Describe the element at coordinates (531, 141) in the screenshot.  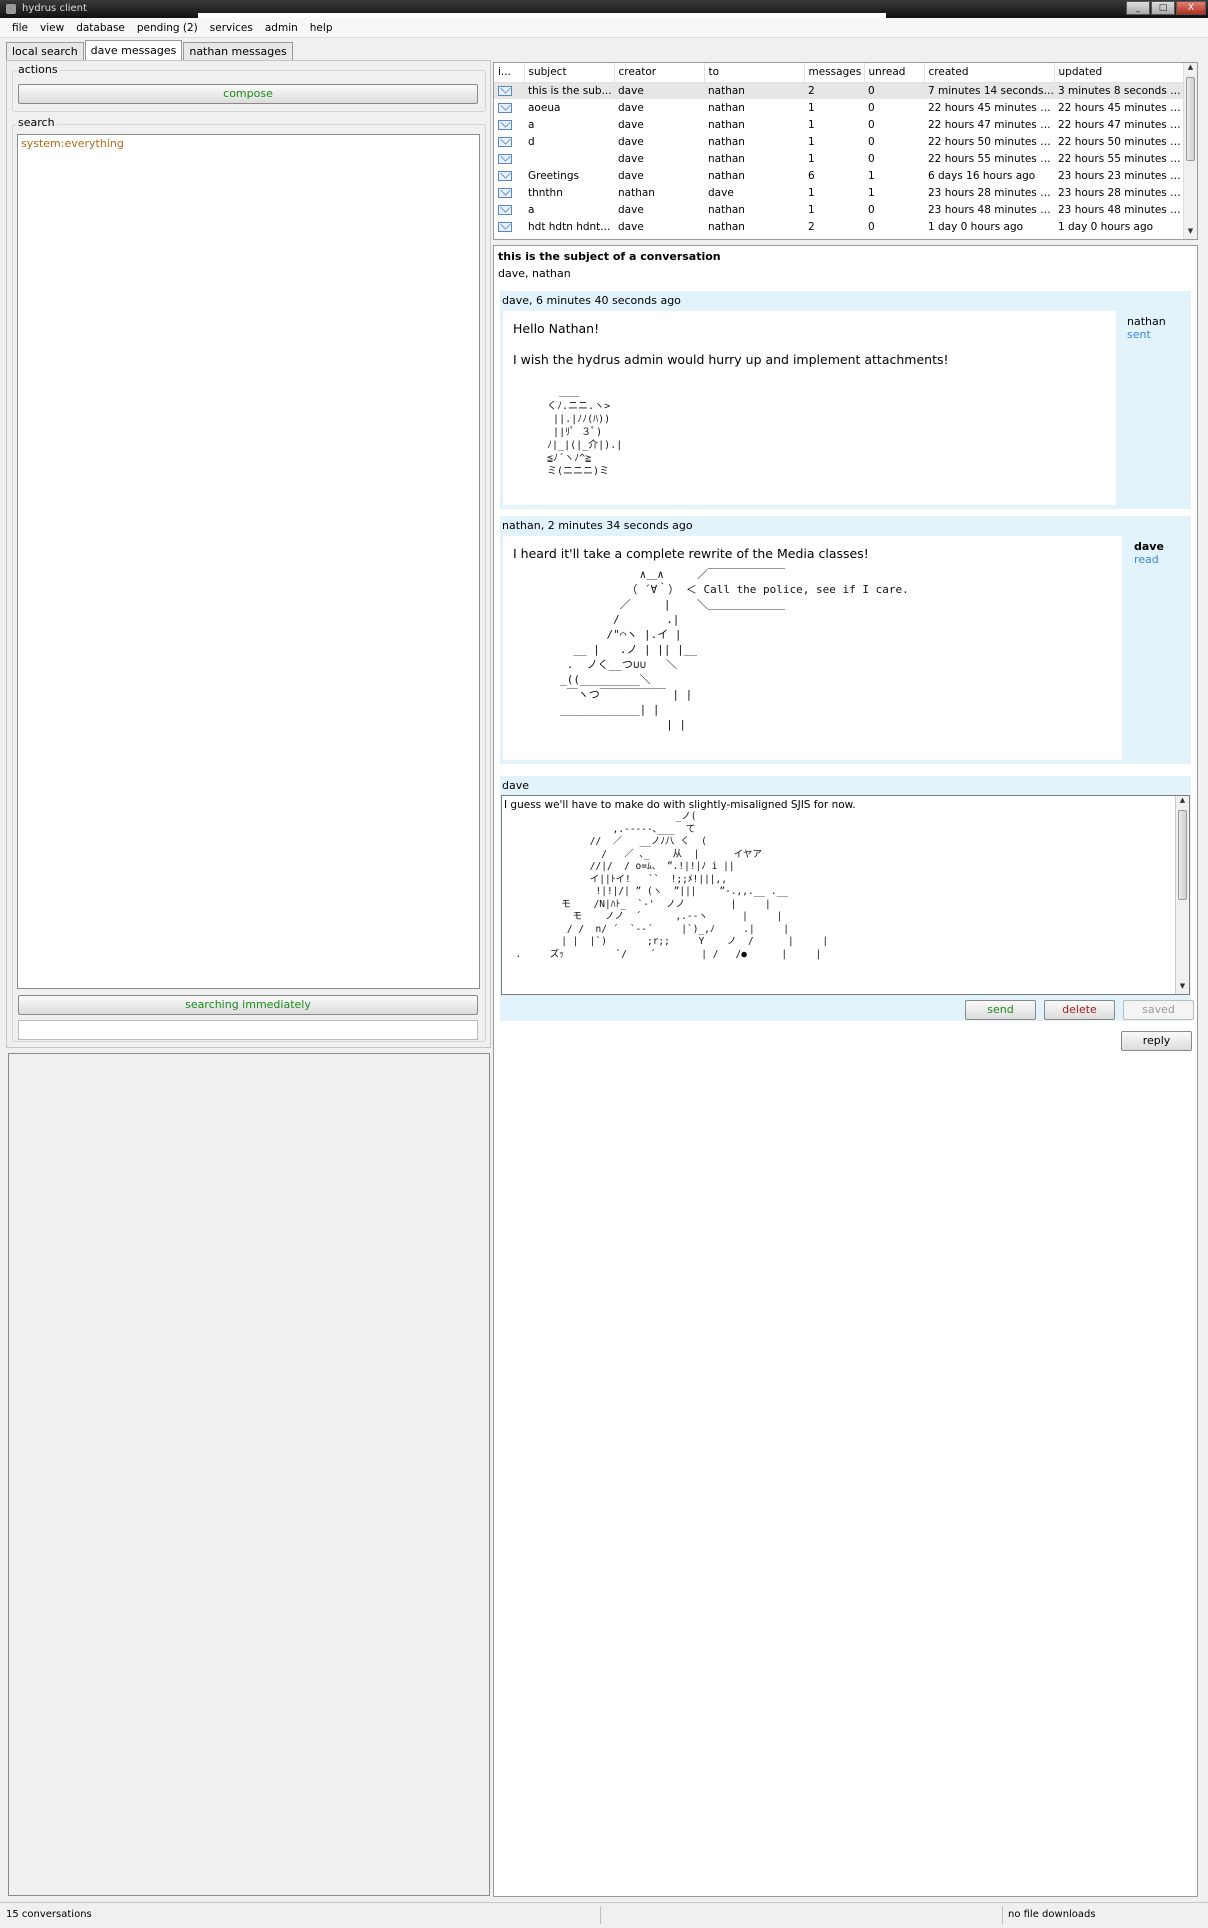
I see `row-subject: d` at that location.